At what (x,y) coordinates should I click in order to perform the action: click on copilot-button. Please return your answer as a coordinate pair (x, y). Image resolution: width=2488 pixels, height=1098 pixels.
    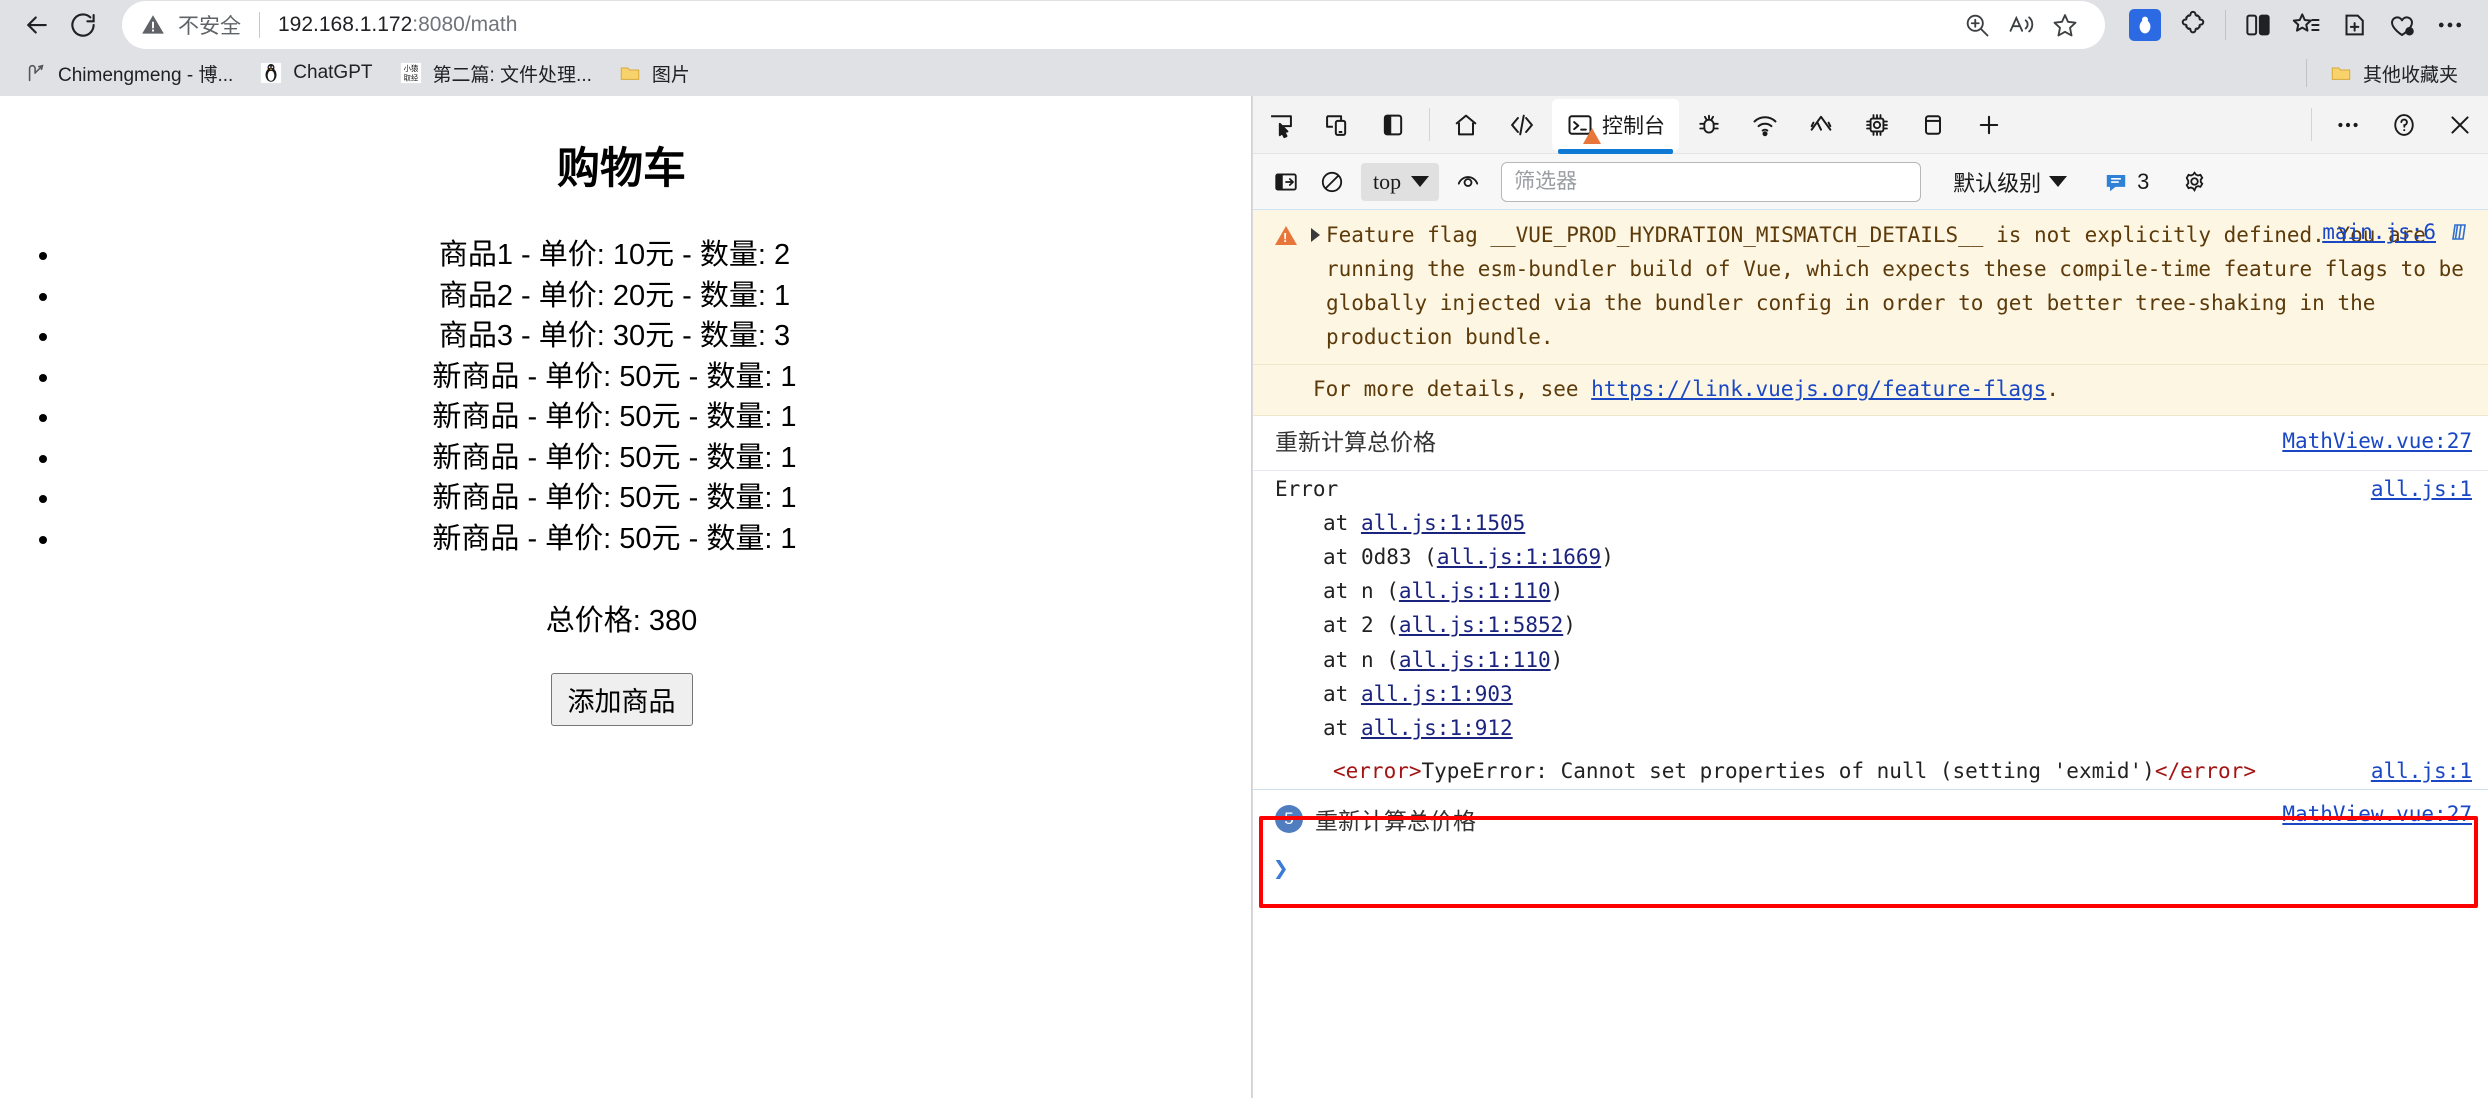
    Looking at the image, I should click on (2145, 25).